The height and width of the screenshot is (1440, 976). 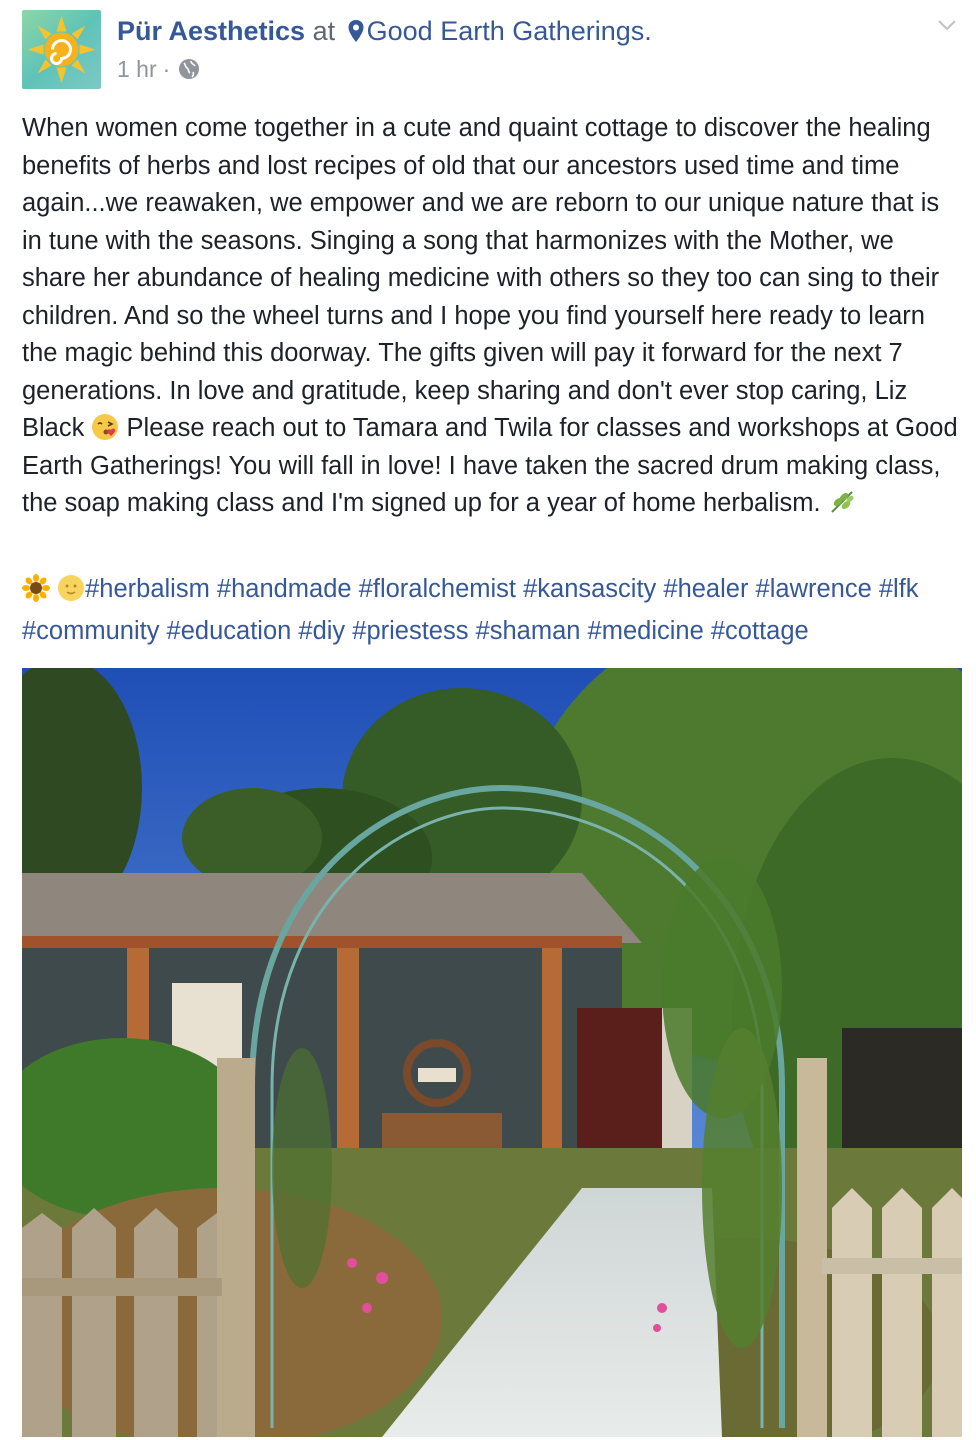 What do you see at coordinates (158, 69) in the screenshot?
I see `post-meta: 1 hr ·` at bounding box center [158, 69].